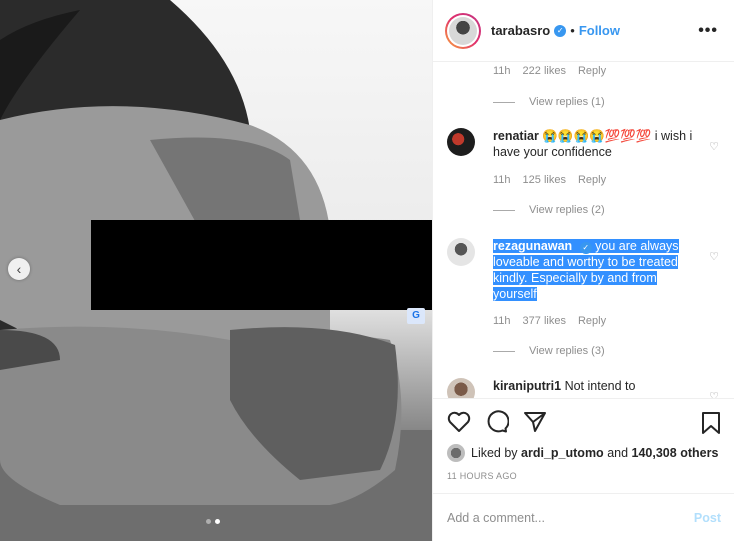 This screenshot has width=734, height=541. I want to click on comment-username: rezagunawan, so click(532, 246).